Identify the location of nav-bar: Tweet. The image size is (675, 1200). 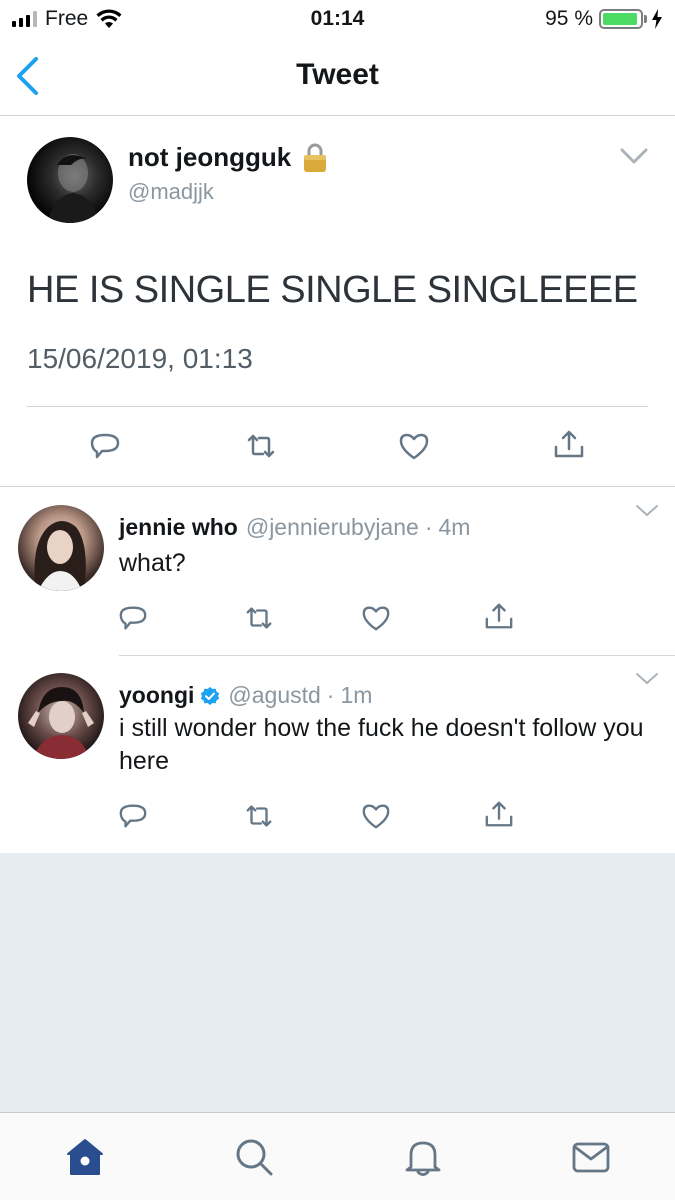
(337, 77).